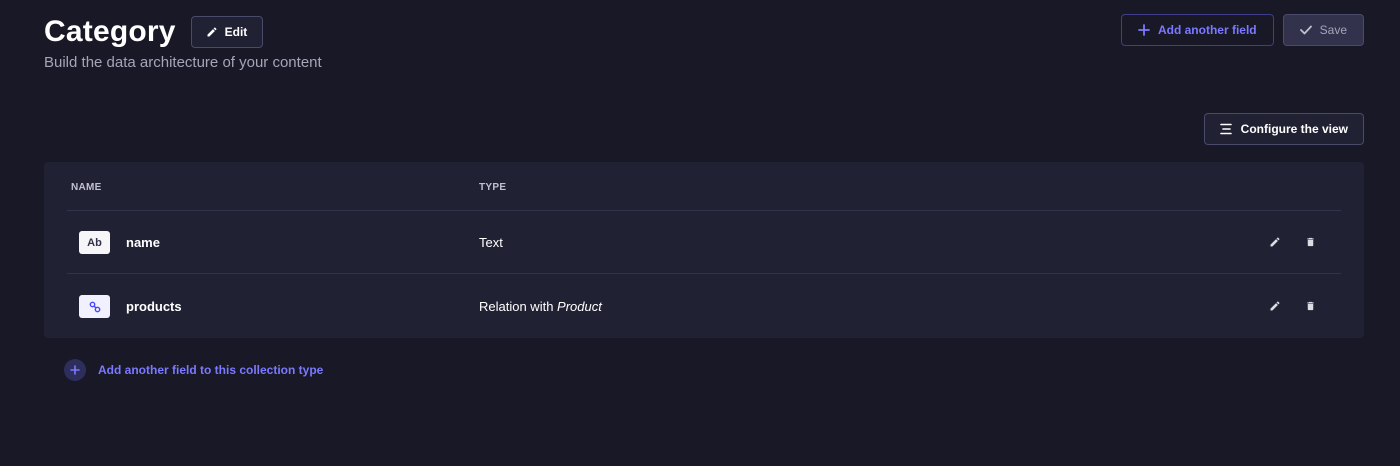  What do you see at coordinates (94, 306) in the screenshot?
I see `relation-icon` at bounding box center [94, 306].